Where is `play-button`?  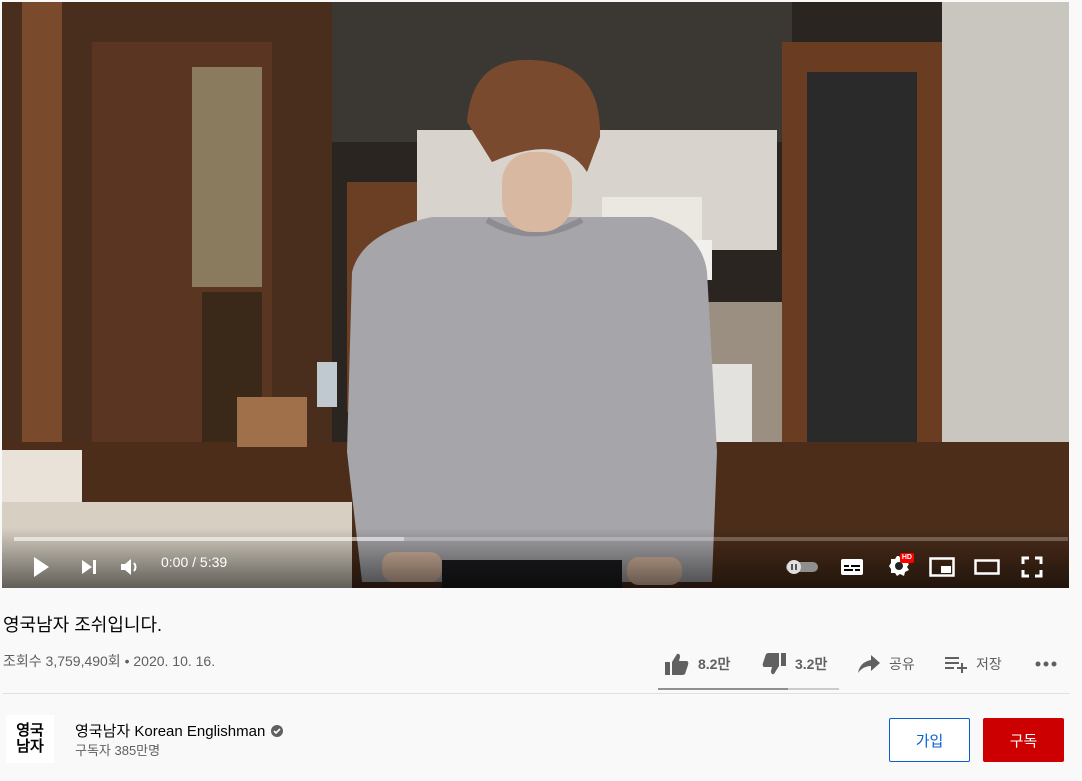 play-button is located at coordinates (41, 567).